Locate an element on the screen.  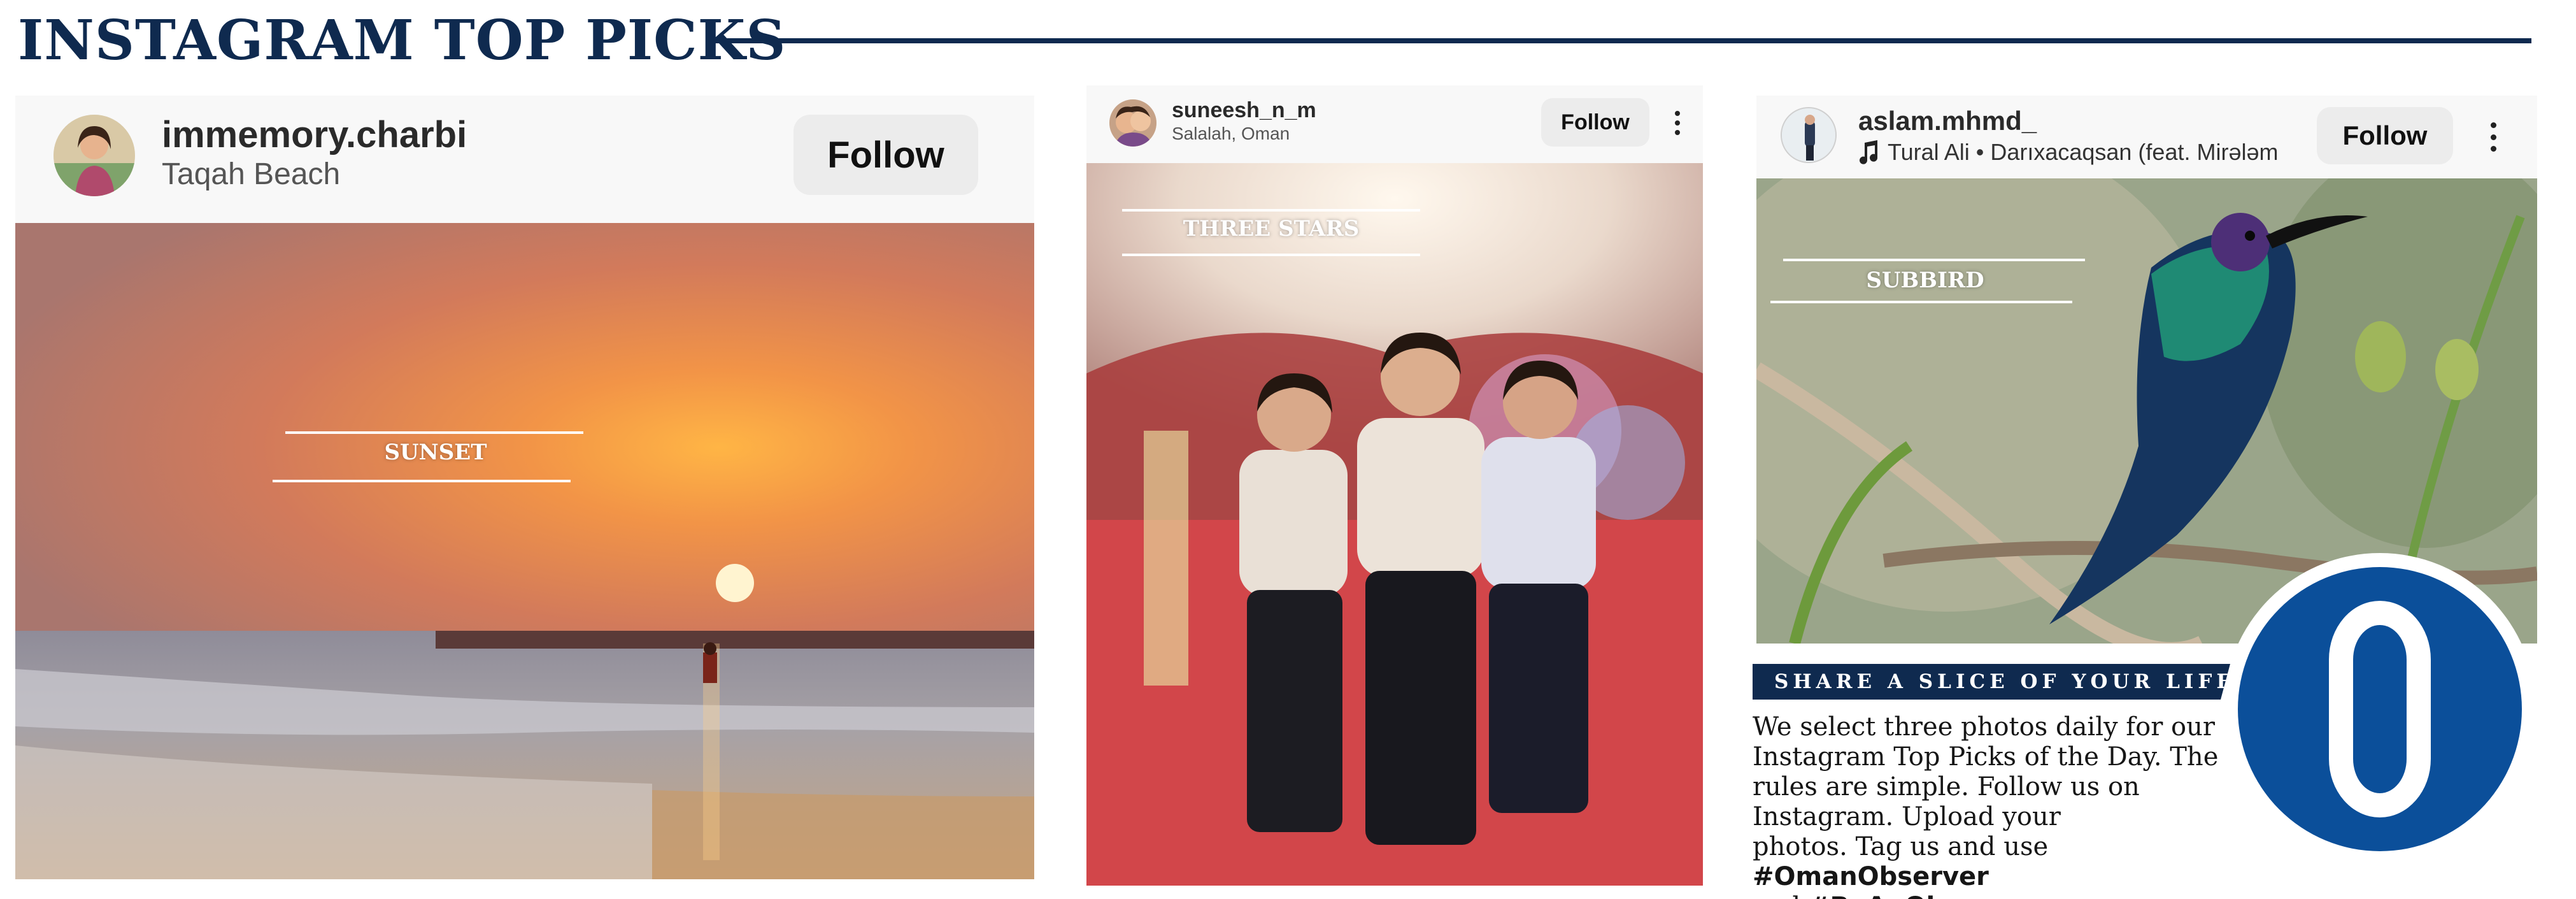
oman-observer-logo-icon is located at coordinates (2380, 709).